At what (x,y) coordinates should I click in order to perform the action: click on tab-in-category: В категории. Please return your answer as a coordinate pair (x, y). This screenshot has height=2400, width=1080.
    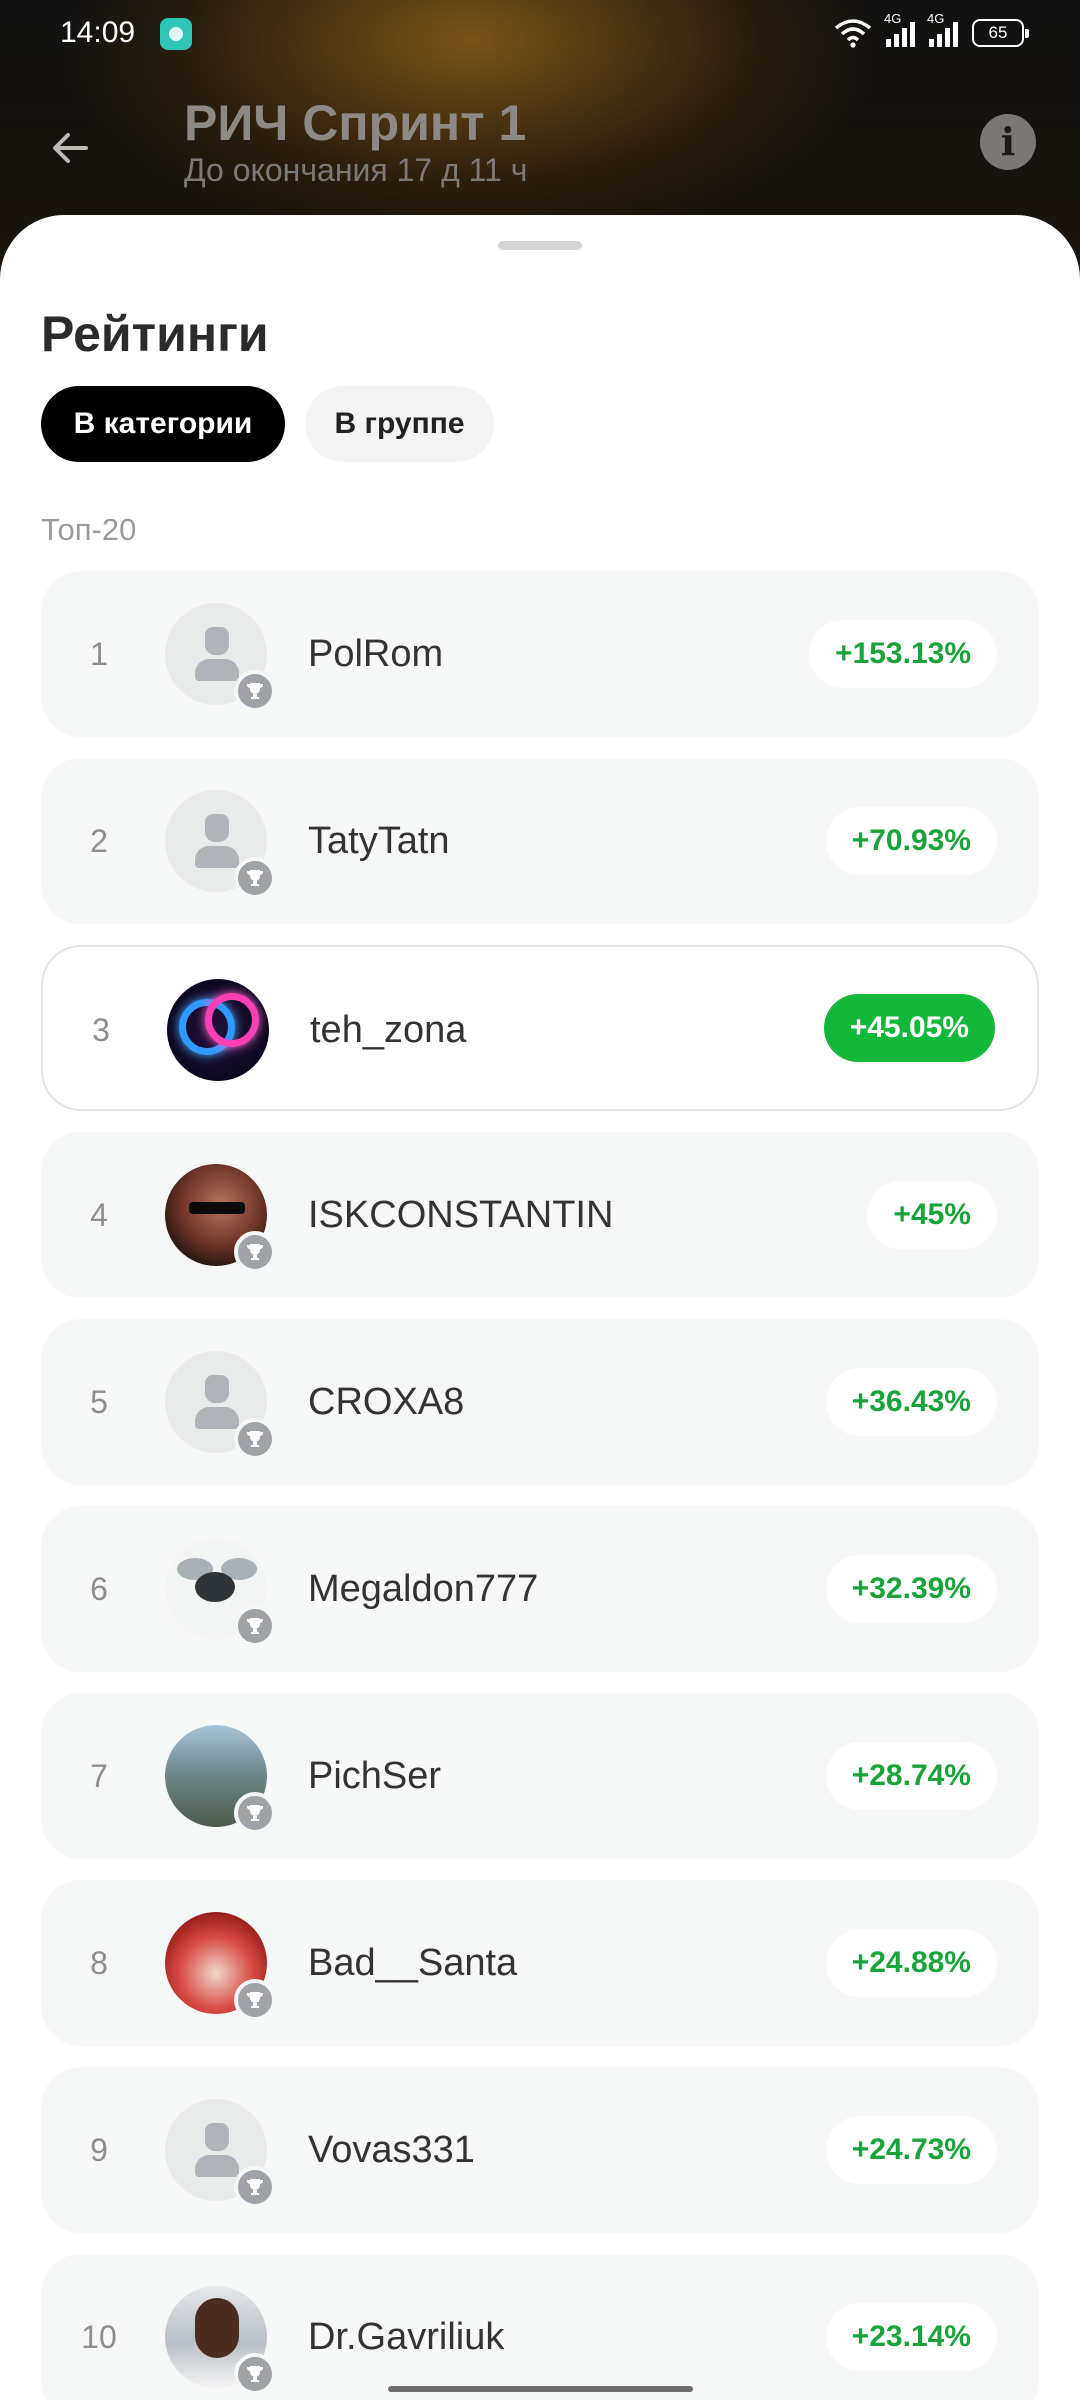
    Looking at the image, I should click on (163, 424).